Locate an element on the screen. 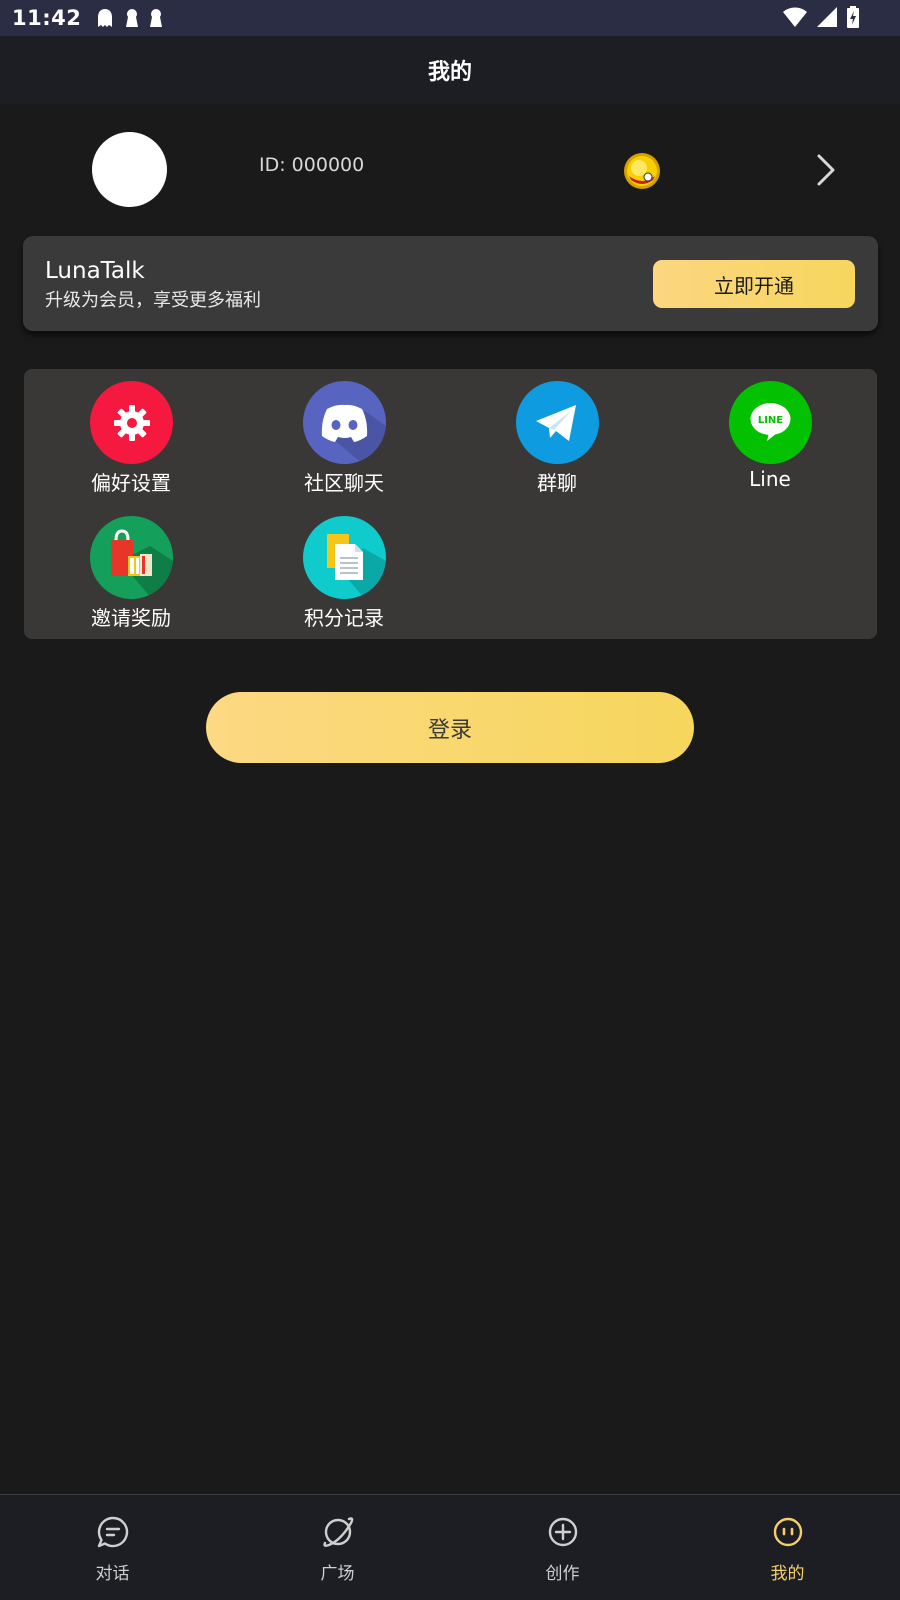 The width and height of the screenshot is (900, 1600). document-icon is located at coordinates (344, 557).